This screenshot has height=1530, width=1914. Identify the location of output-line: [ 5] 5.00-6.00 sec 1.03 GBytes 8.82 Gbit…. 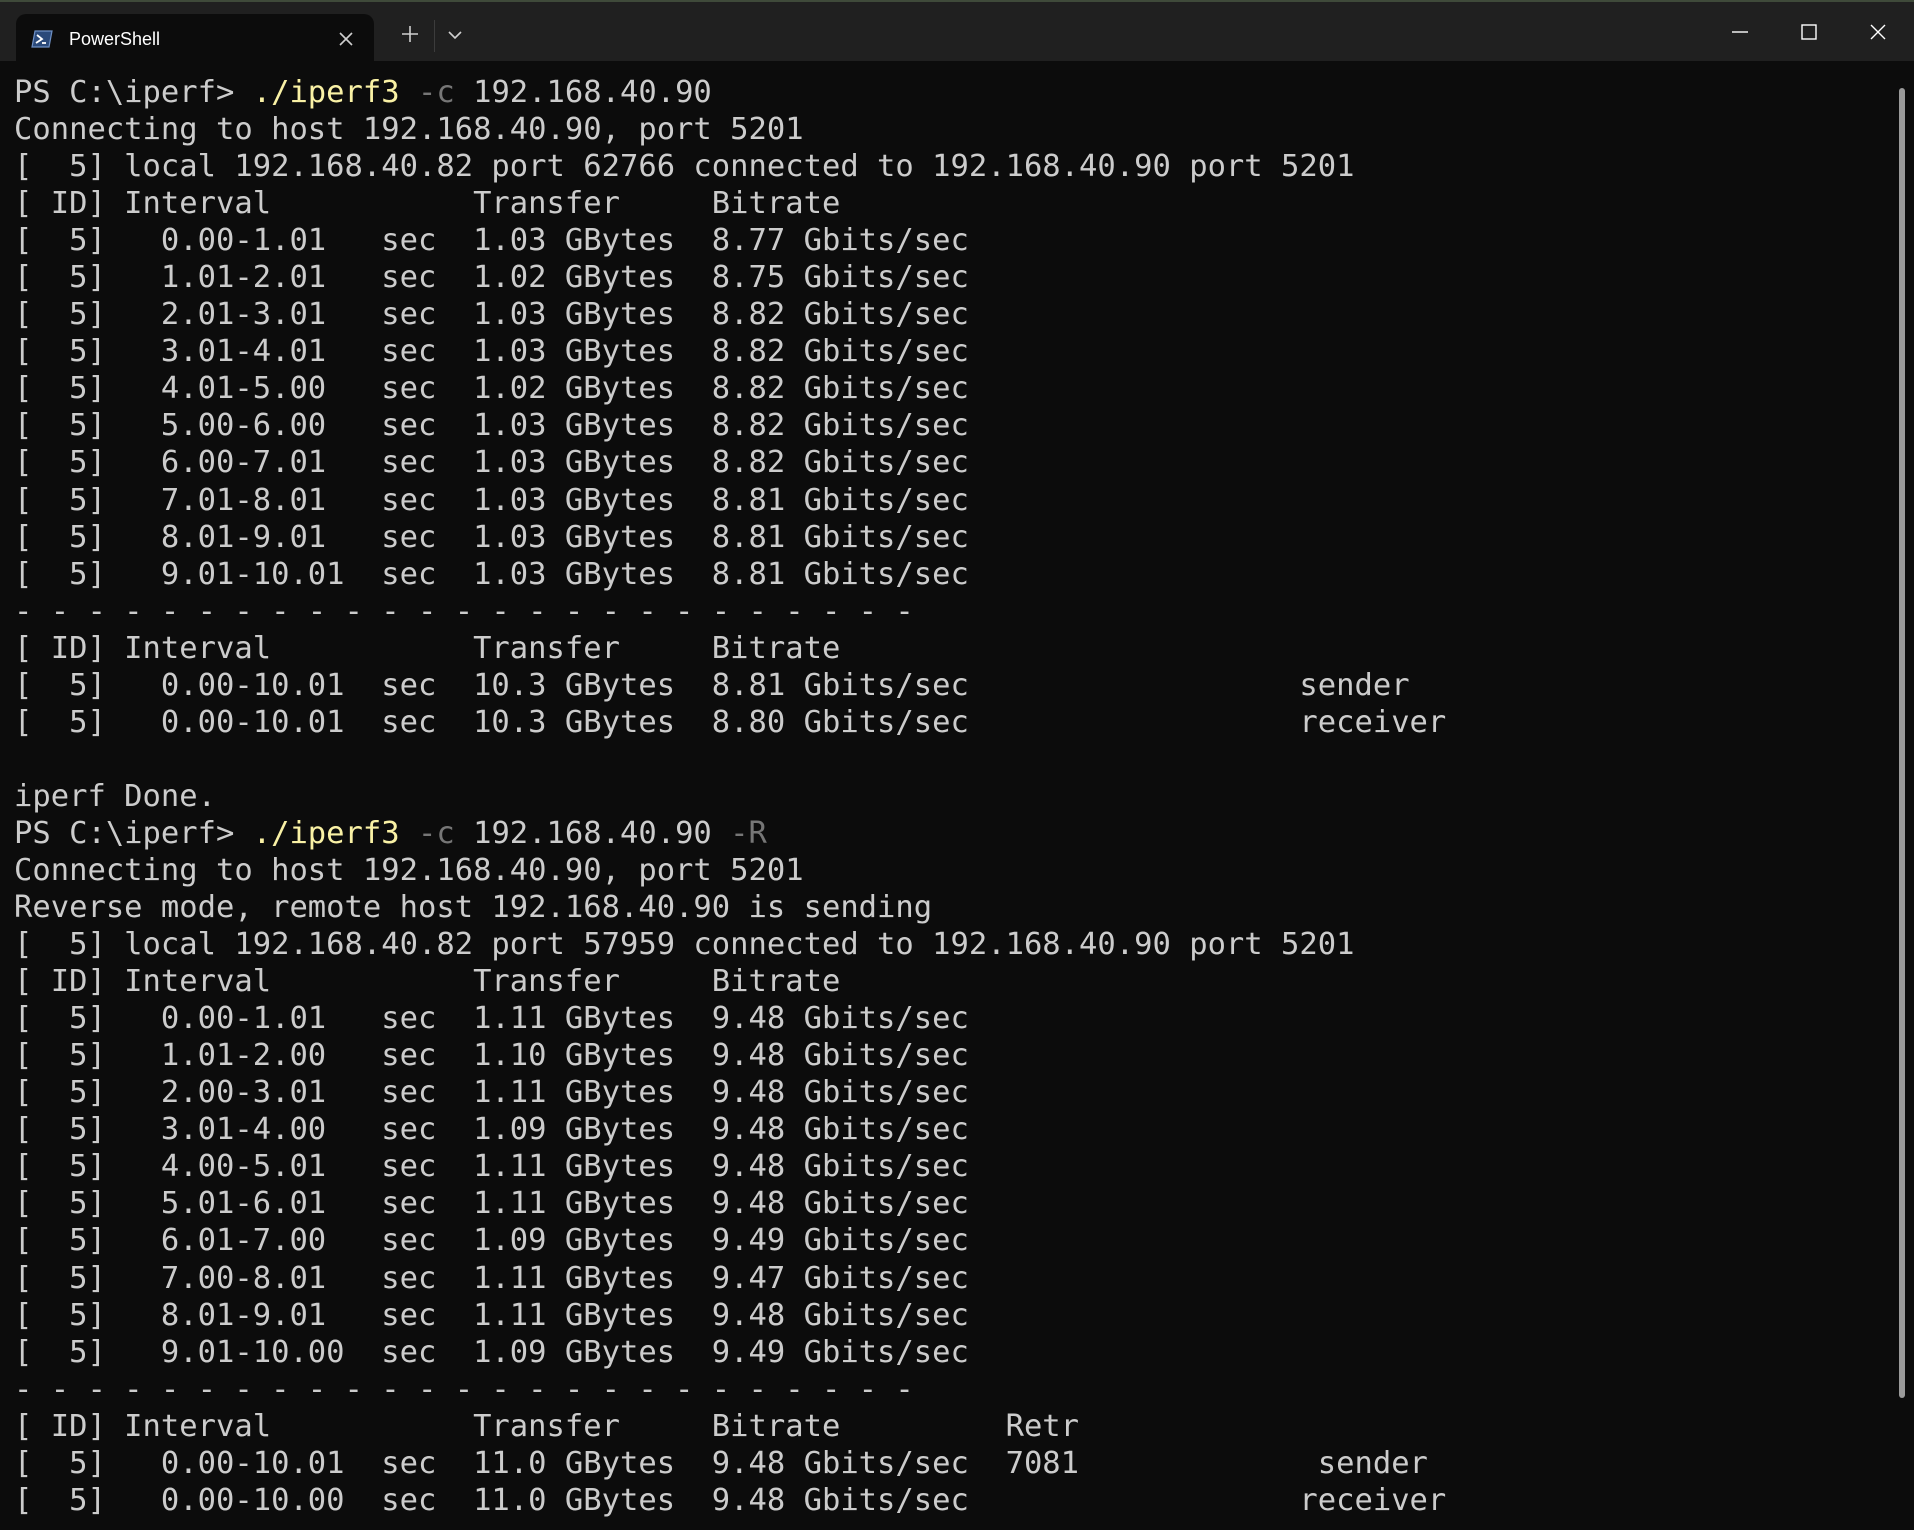
(491, 426).